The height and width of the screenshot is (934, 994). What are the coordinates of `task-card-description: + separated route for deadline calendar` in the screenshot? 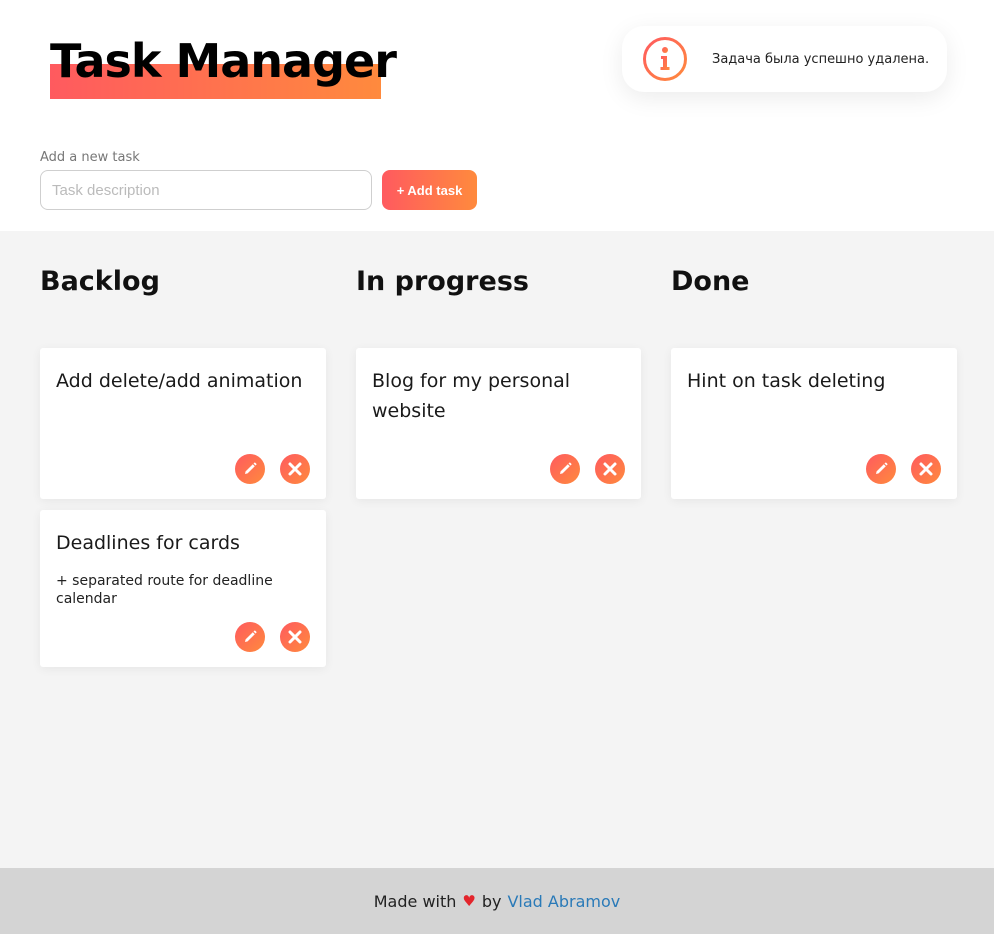 It's located at (164, 590).